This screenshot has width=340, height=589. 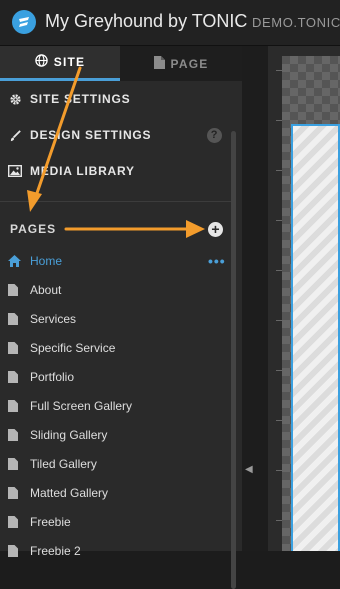 I want to click on page-item-label: Sliding Gallery, so click(x=69, y=434).